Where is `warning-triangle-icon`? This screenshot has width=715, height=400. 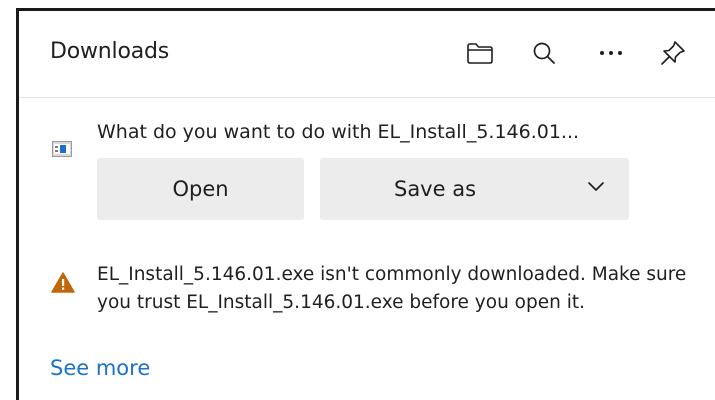
warning-triangle-icon is located at coordinates (63, 282).